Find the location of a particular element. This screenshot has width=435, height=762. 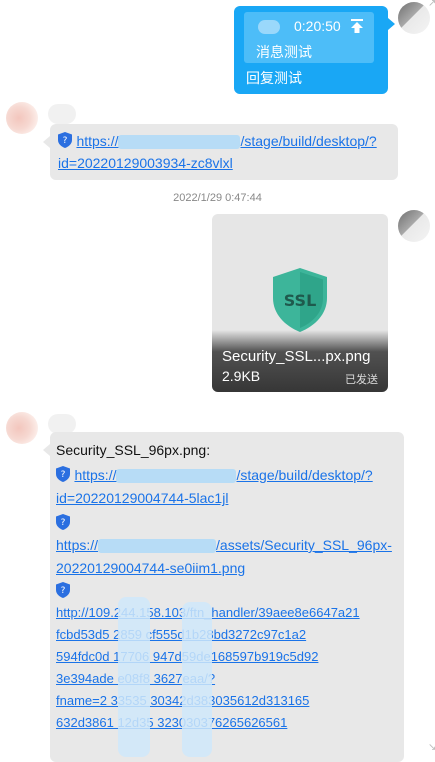

quoted-message: 0:20:50 消息测试 is located at coordinates (309, 37).